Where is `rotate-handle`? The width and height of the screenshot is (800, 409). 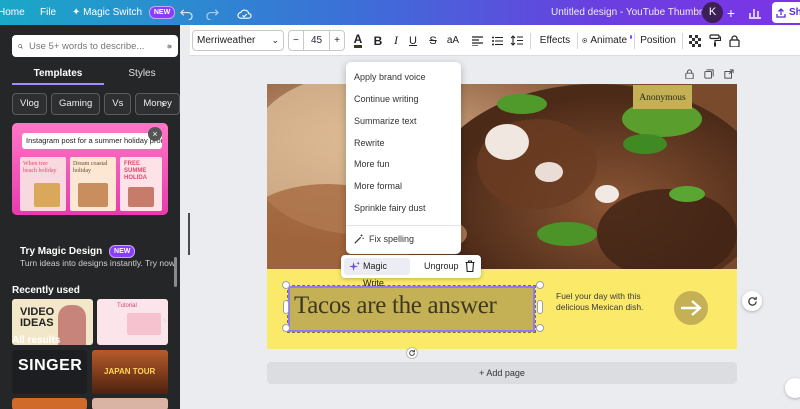 rotate-handle is located at coordinates (412, 353).